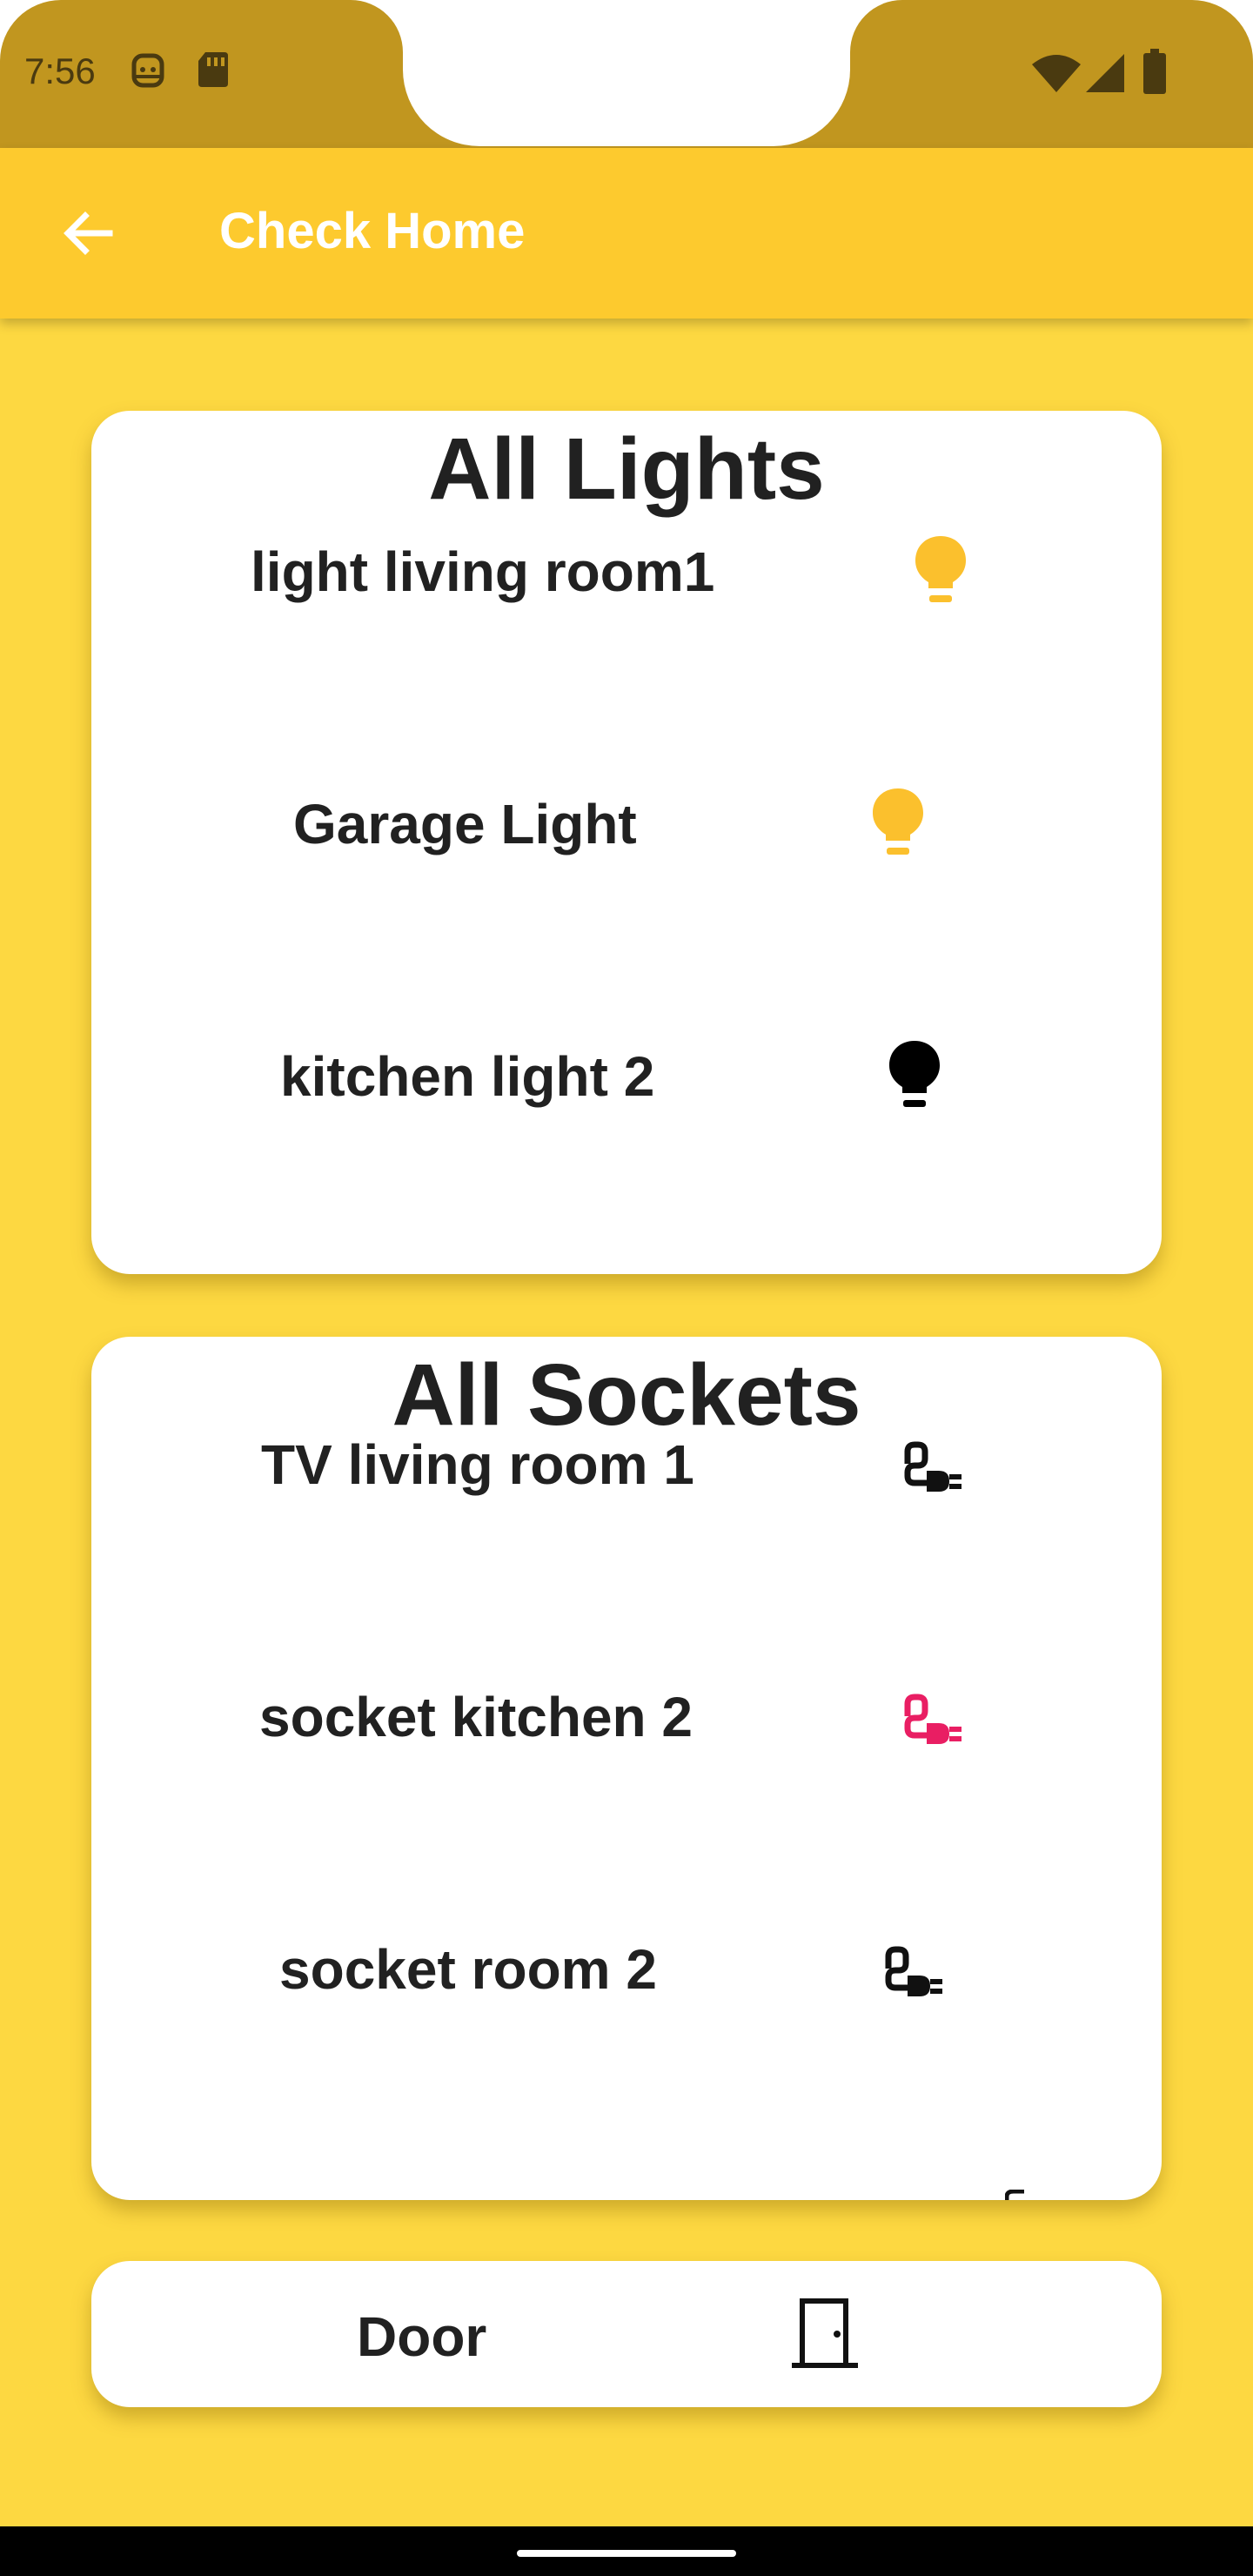  Describe the element at coordinates (468, 1076) in the screenshot. I see `light-item-label: kitchen light 2` at that location.